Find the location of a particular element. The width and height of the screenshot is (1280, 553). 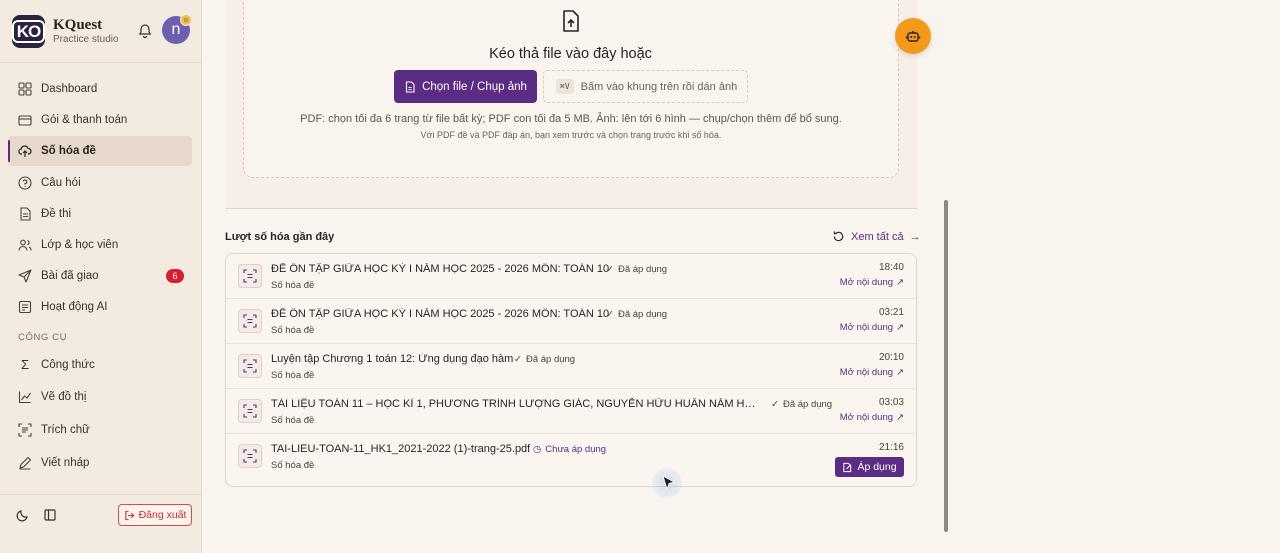

cloud-upload-icon is located at coordinates (25, 151).